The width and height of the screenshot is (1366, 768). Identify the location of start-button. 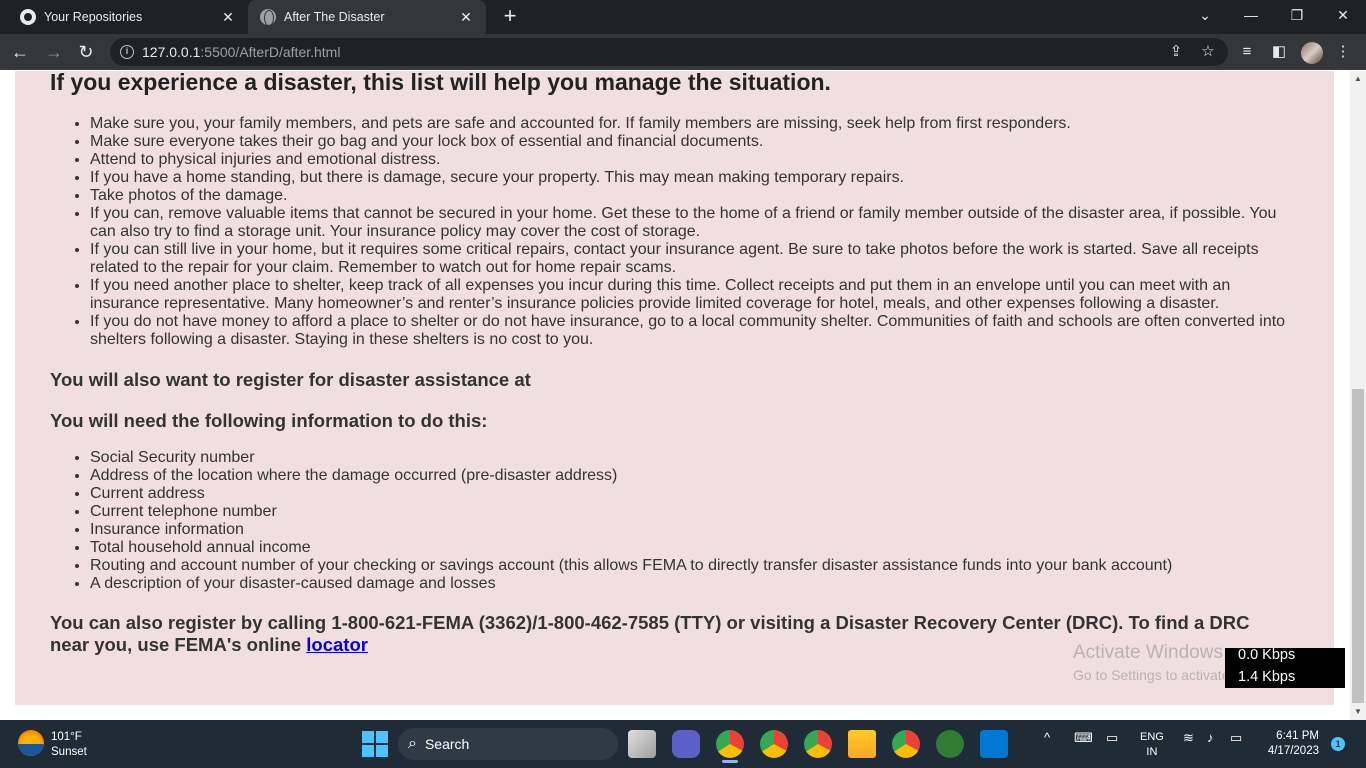
(375, 744).